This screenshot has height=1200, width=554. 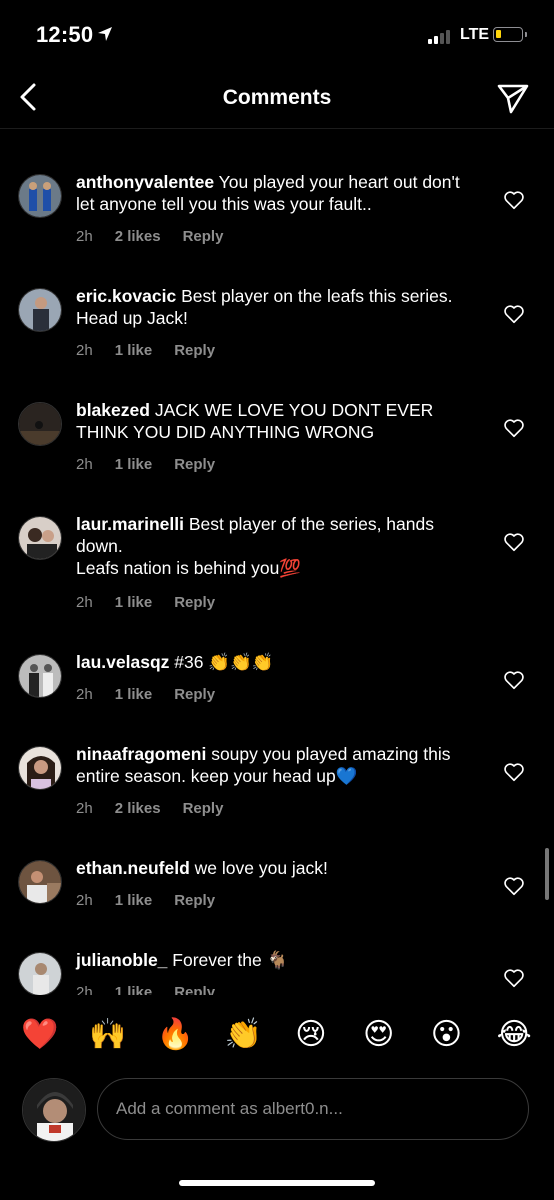 I want to click on comment-username: julianoble_, so click(x=121, y=960).